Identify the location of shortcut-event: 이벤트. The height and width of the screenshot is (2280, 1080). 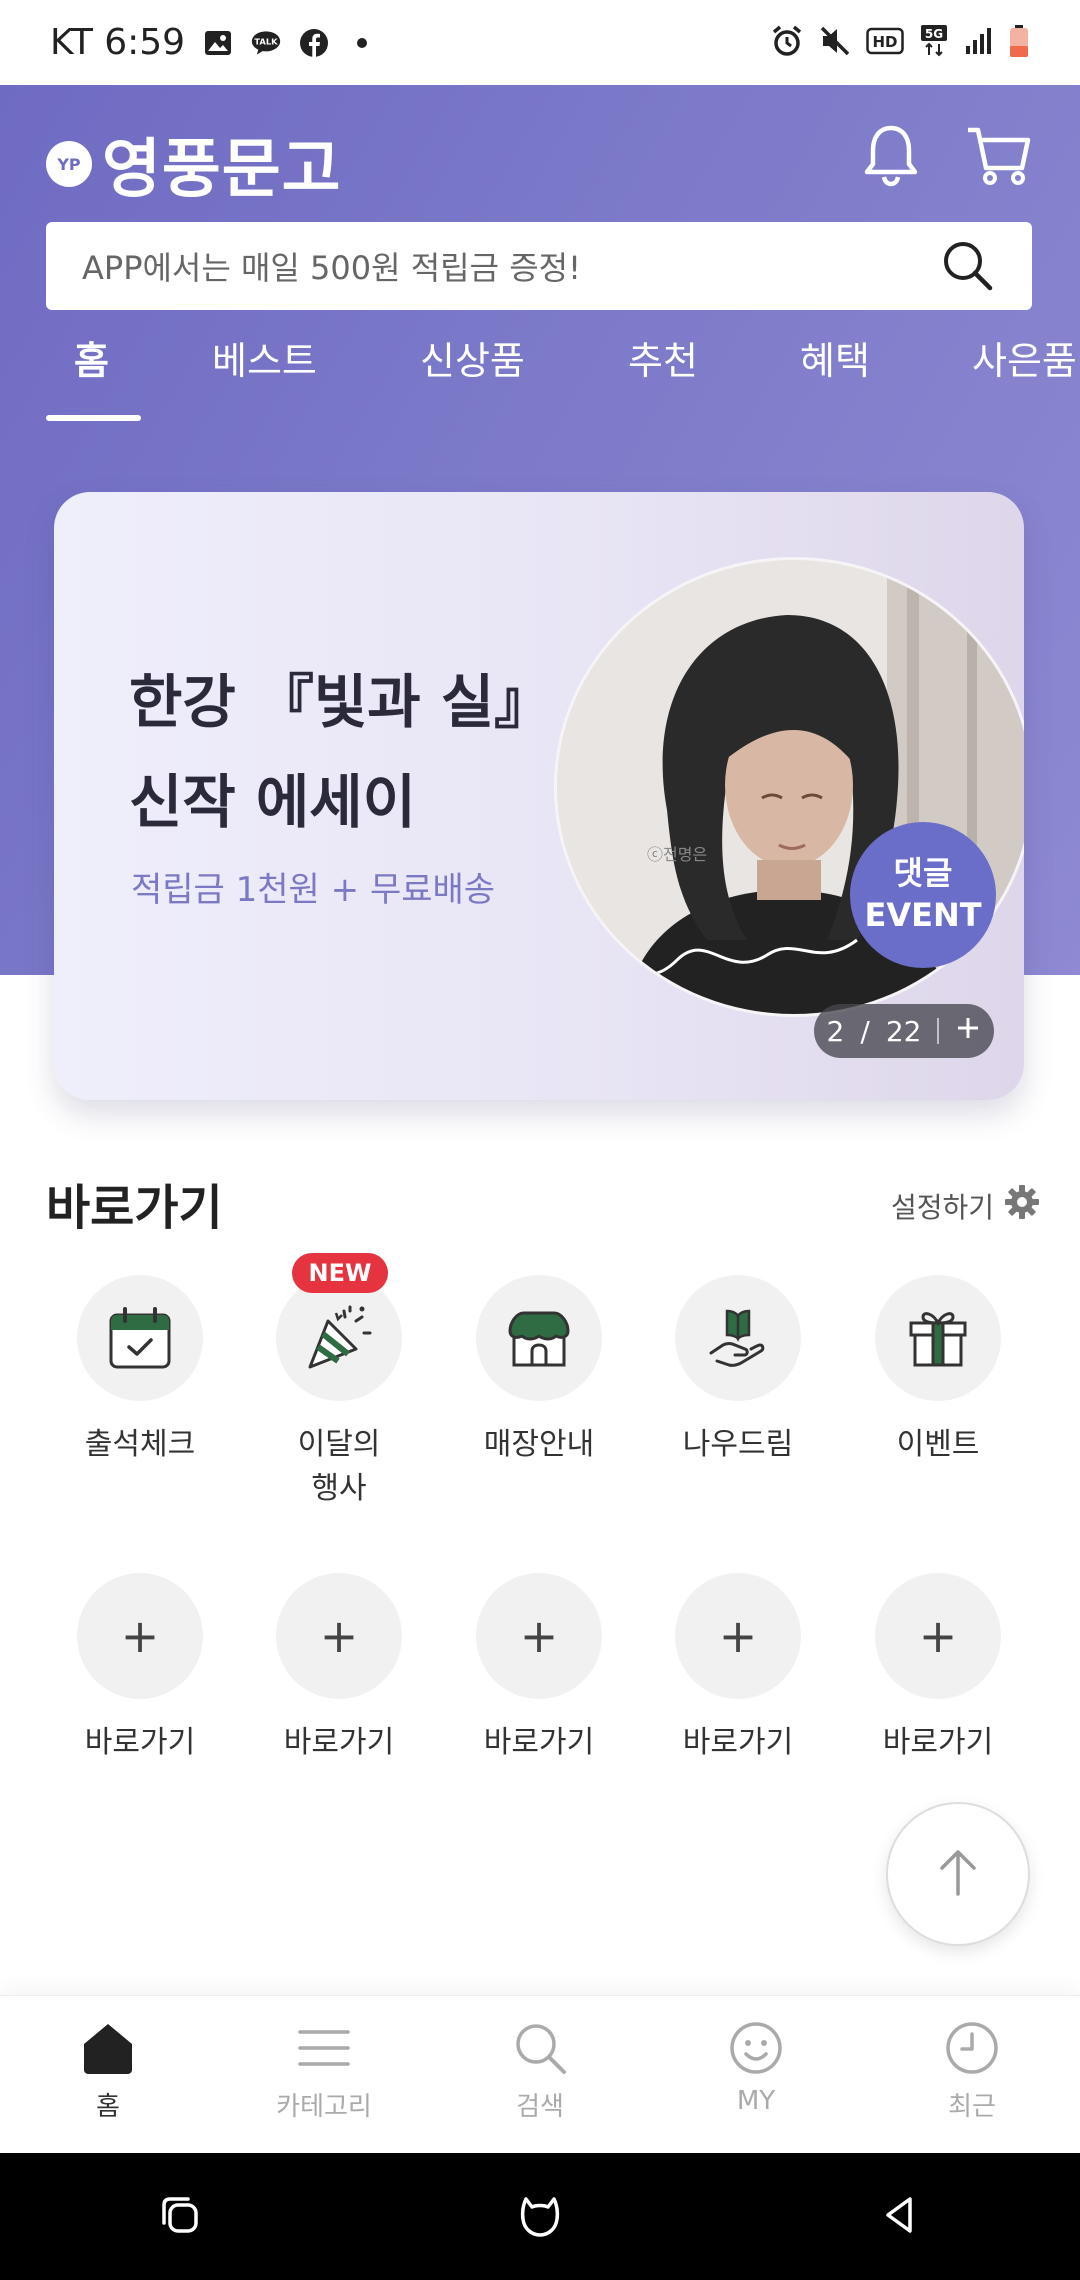
(938, 1371).